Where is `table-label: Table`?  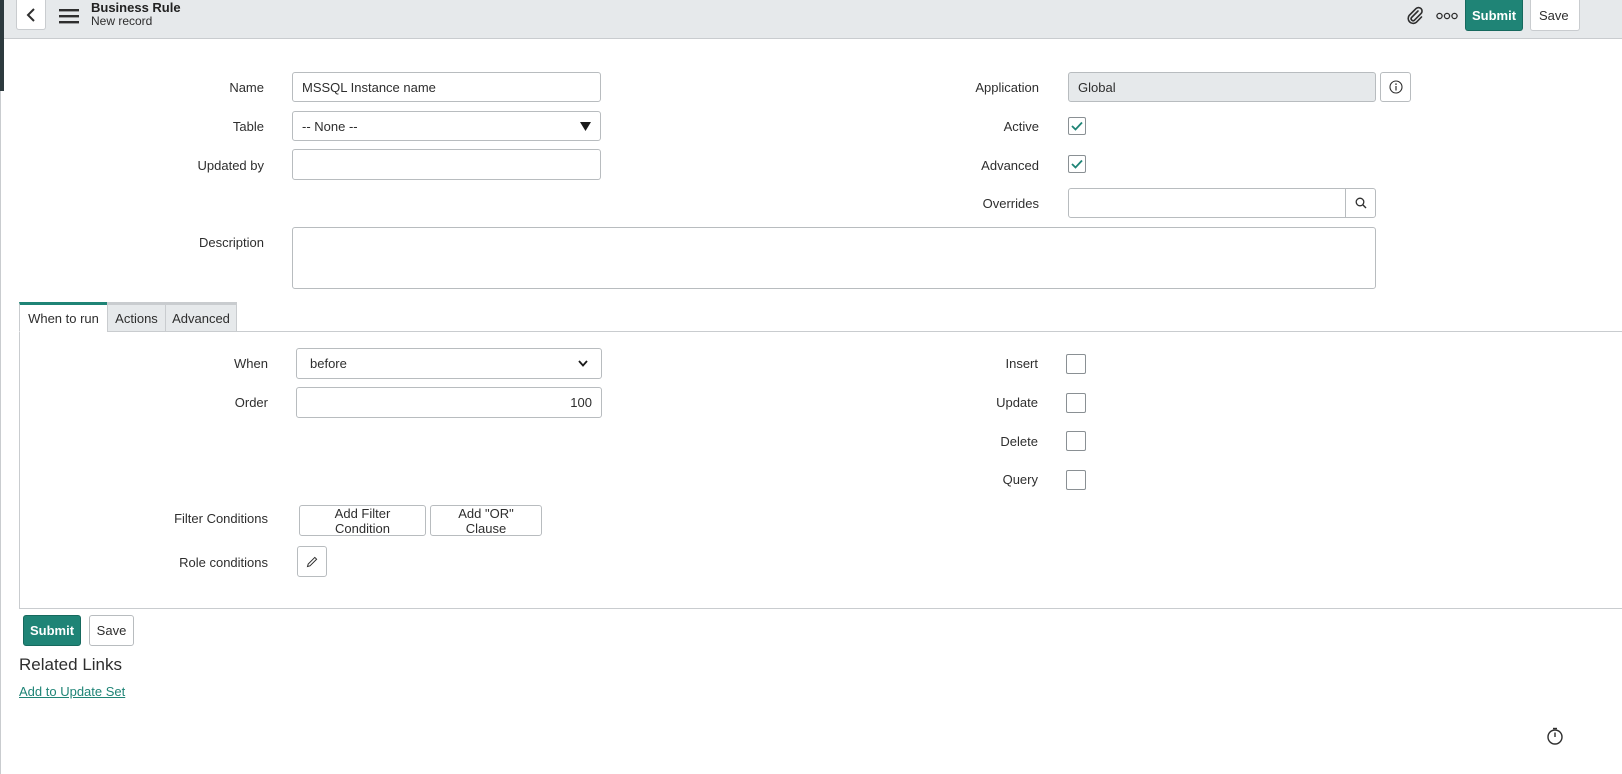 table-label: Table is located at coordinates (248, 126).